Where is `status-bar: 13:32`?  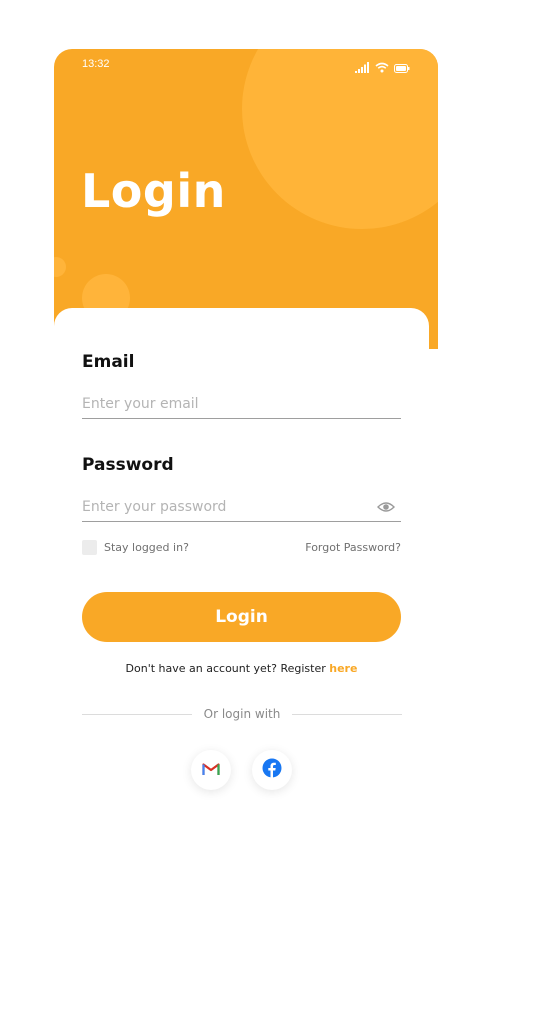 status-bar: 13:32 is located at coordinates (246, 65).